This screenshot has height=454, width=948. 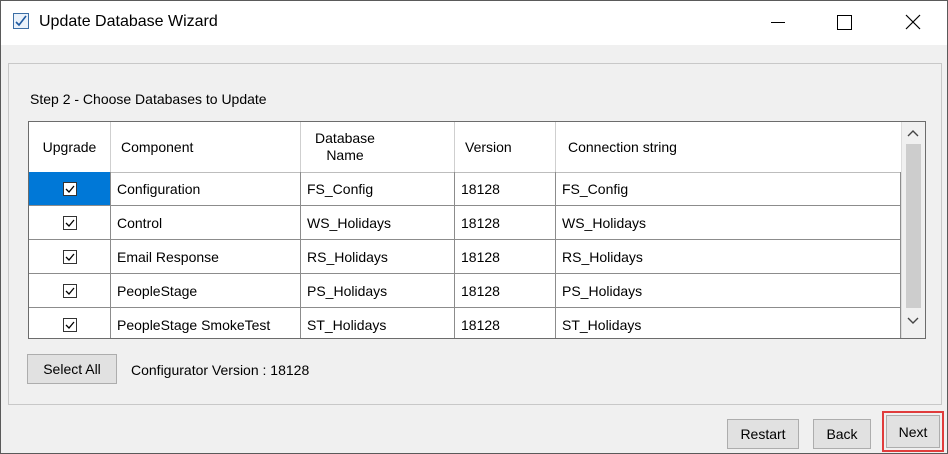 What do you see at coordinates (378, 189) in the screenshot?
I see `database-name-cell: FS_Config` at bounding box center [378, 189].